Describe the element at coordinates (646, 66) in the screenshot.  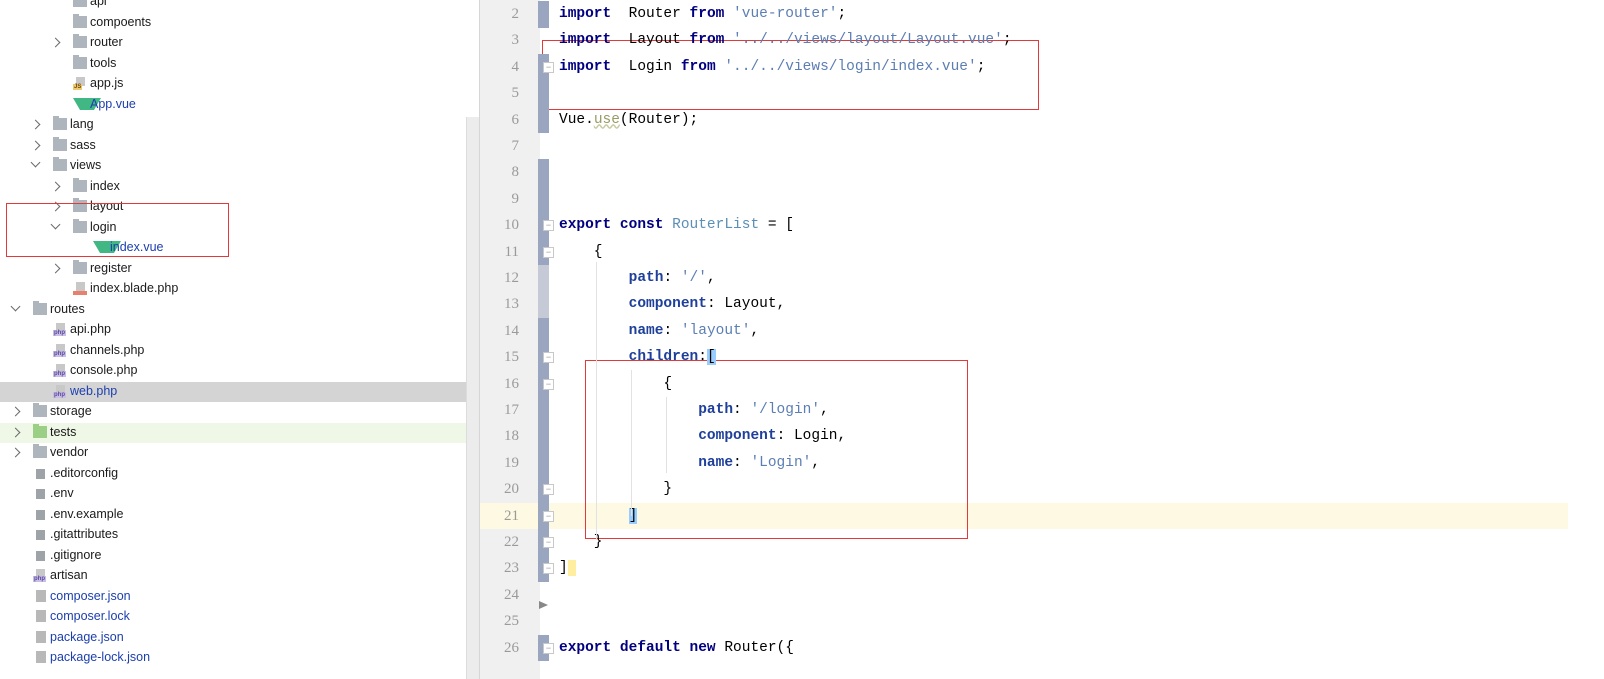
I see `token: Login` at that location.